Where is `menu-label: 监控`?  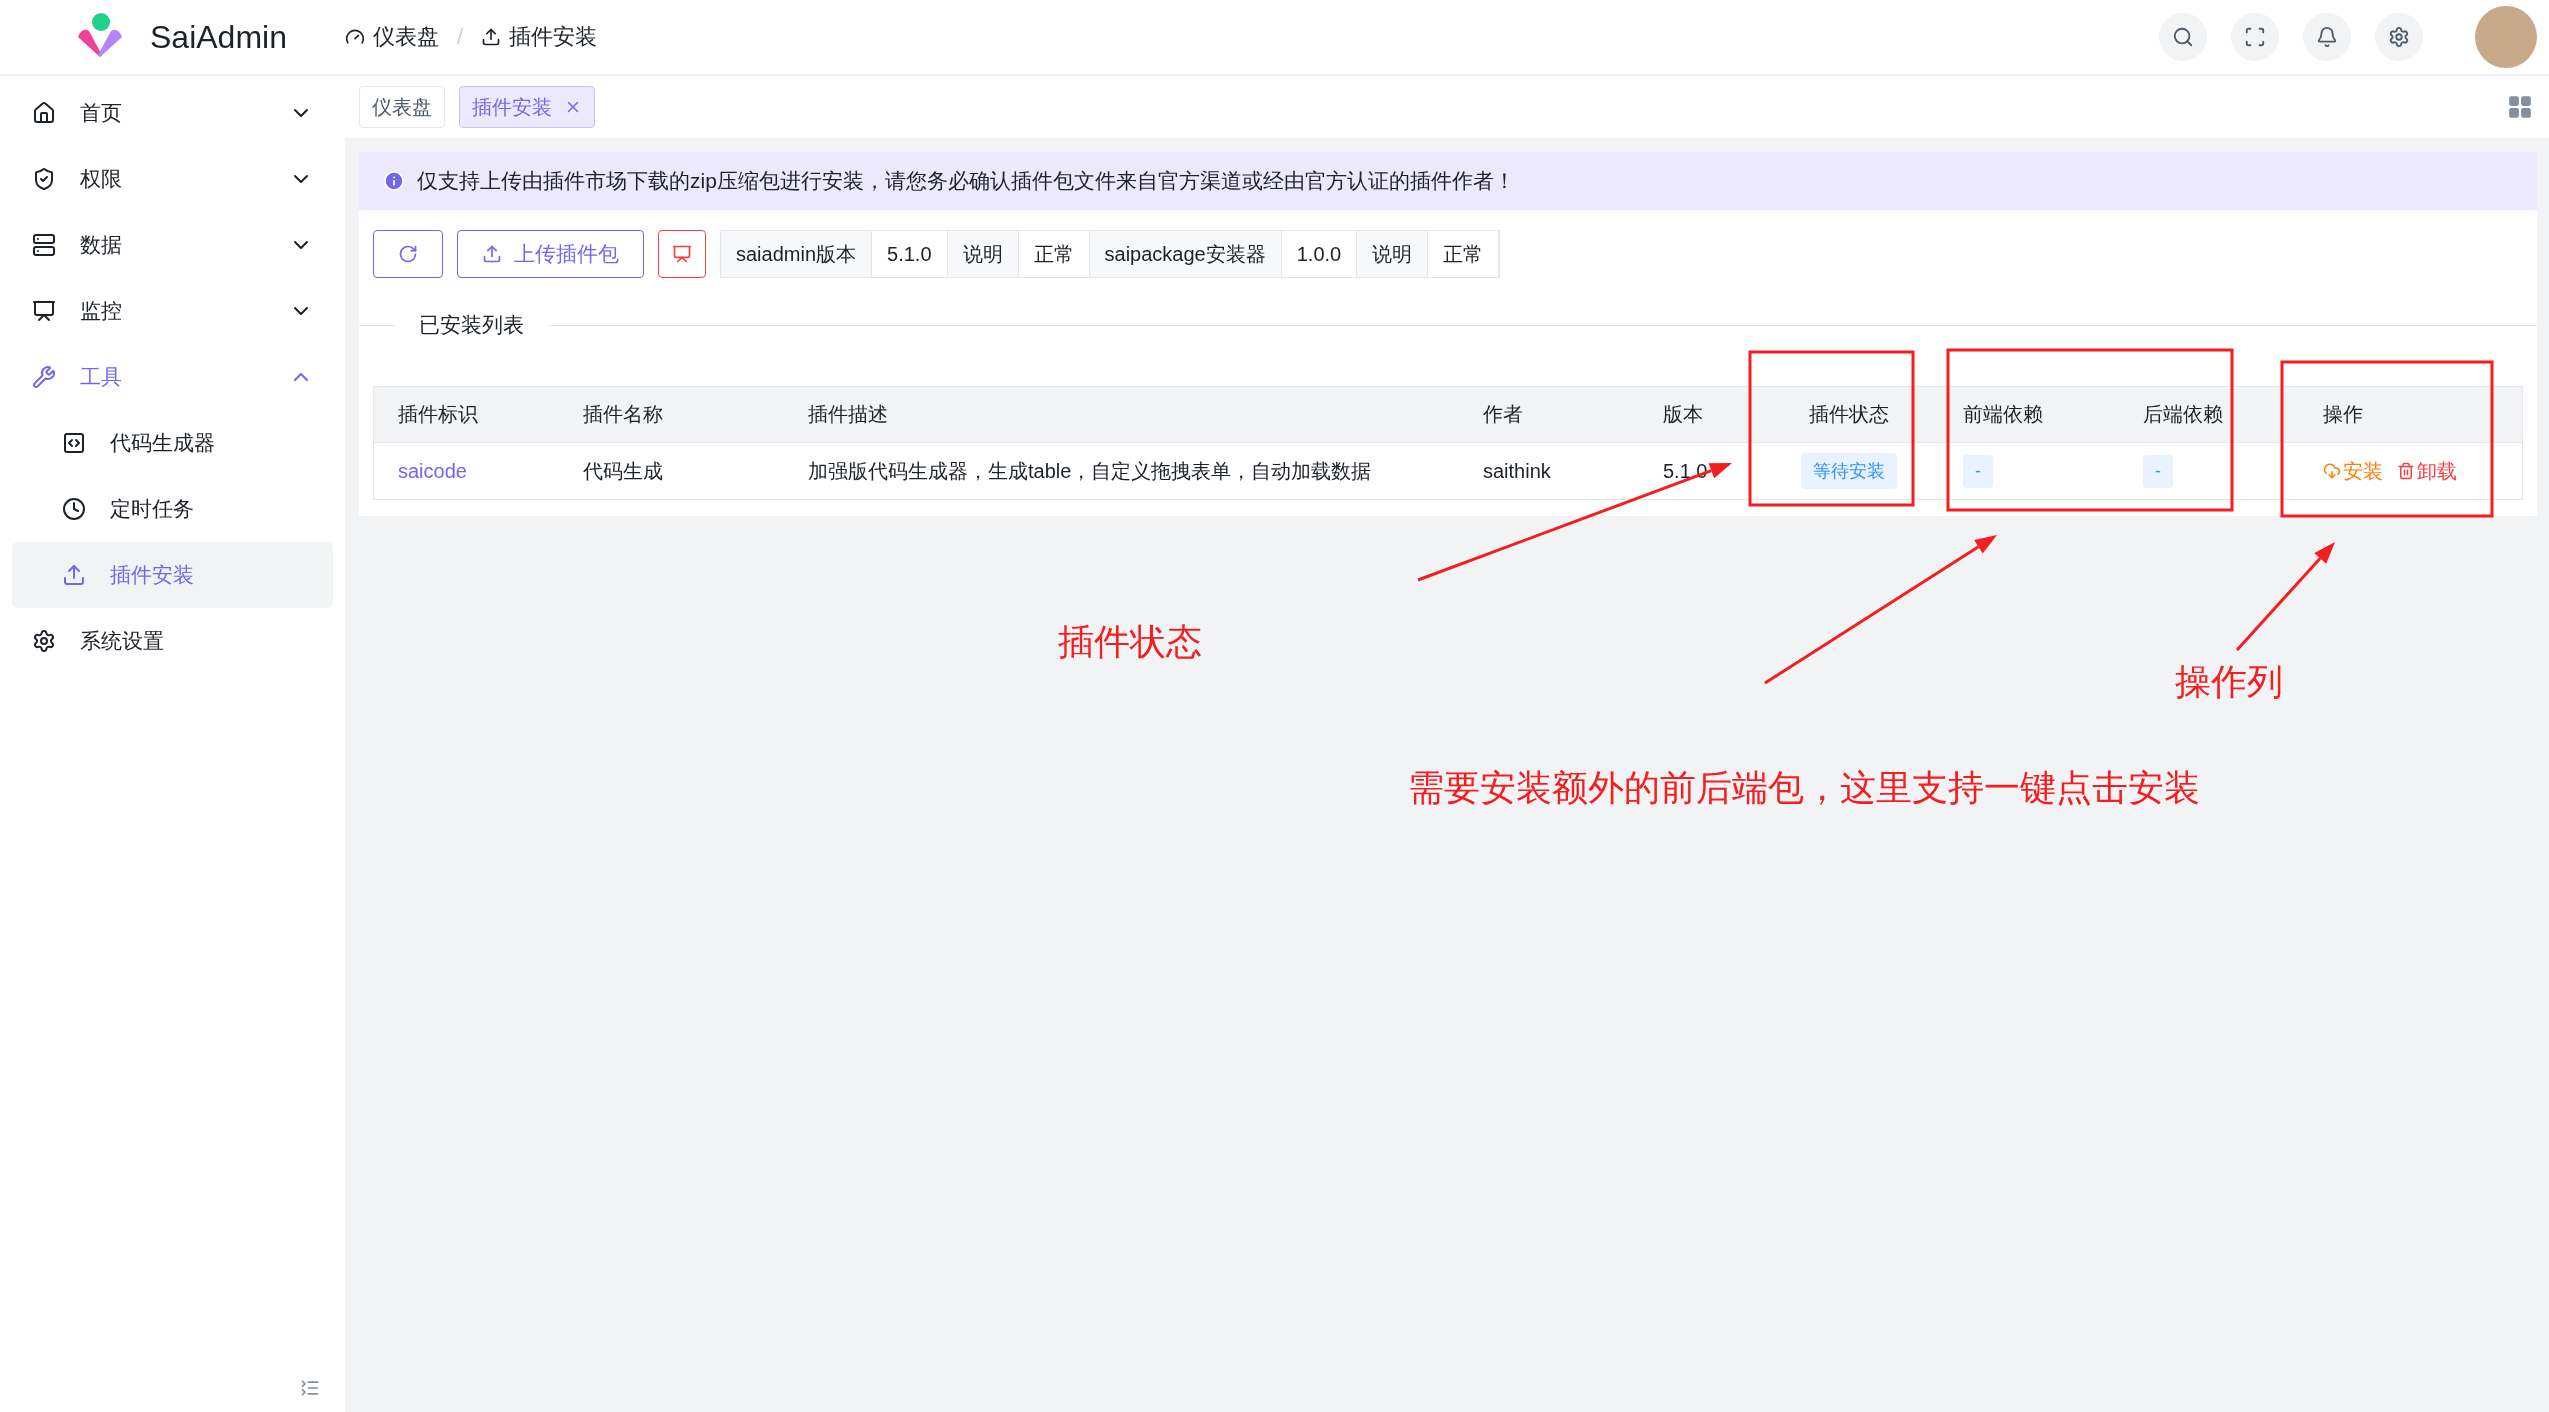
menu-label: 监控 is located at coordinates (101, 311).